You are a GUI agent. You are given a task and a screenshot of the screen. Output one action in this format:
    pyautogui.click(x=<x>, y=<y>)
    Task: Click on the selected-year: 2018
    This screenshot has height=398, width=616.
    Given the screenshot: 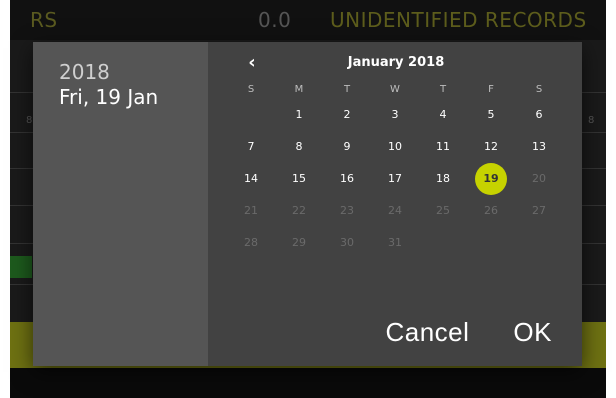 What is the action you would take?
    pyautogui.click(x=133, y=72)
    